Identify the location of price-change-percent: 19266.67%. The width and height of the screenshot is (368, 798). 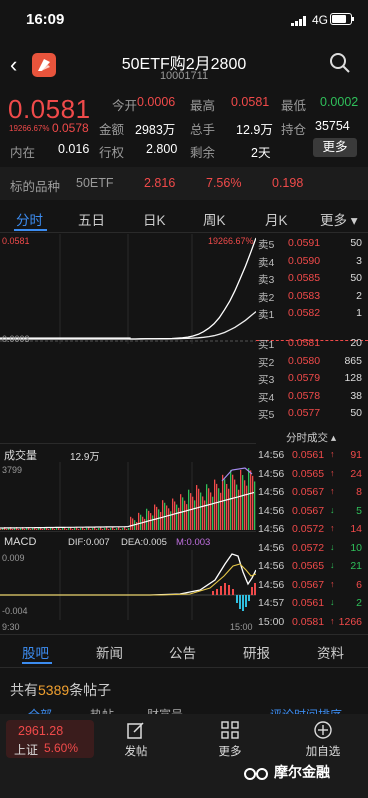
(29, 128).